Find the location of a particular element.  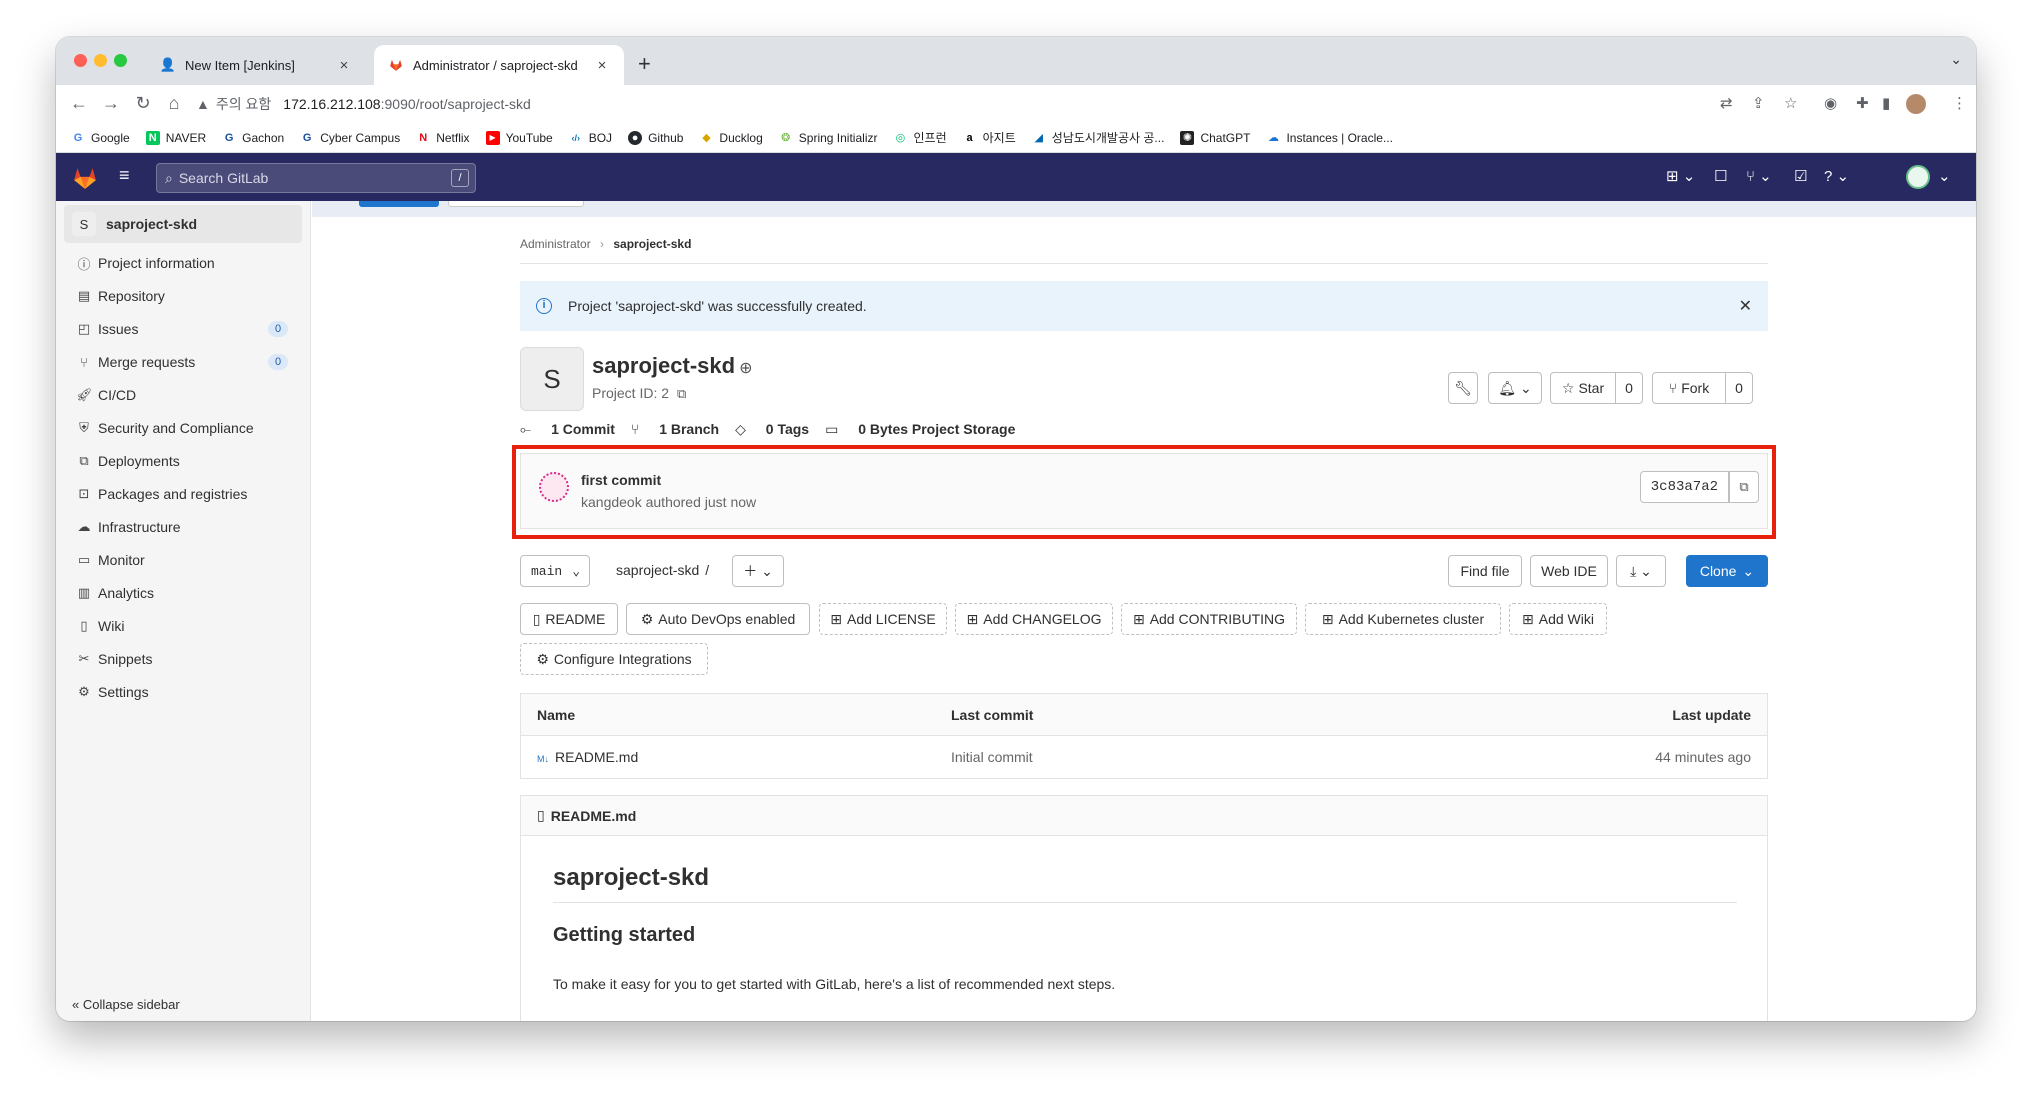

home-icon: ⌂ is located at coordinates (174, 103).